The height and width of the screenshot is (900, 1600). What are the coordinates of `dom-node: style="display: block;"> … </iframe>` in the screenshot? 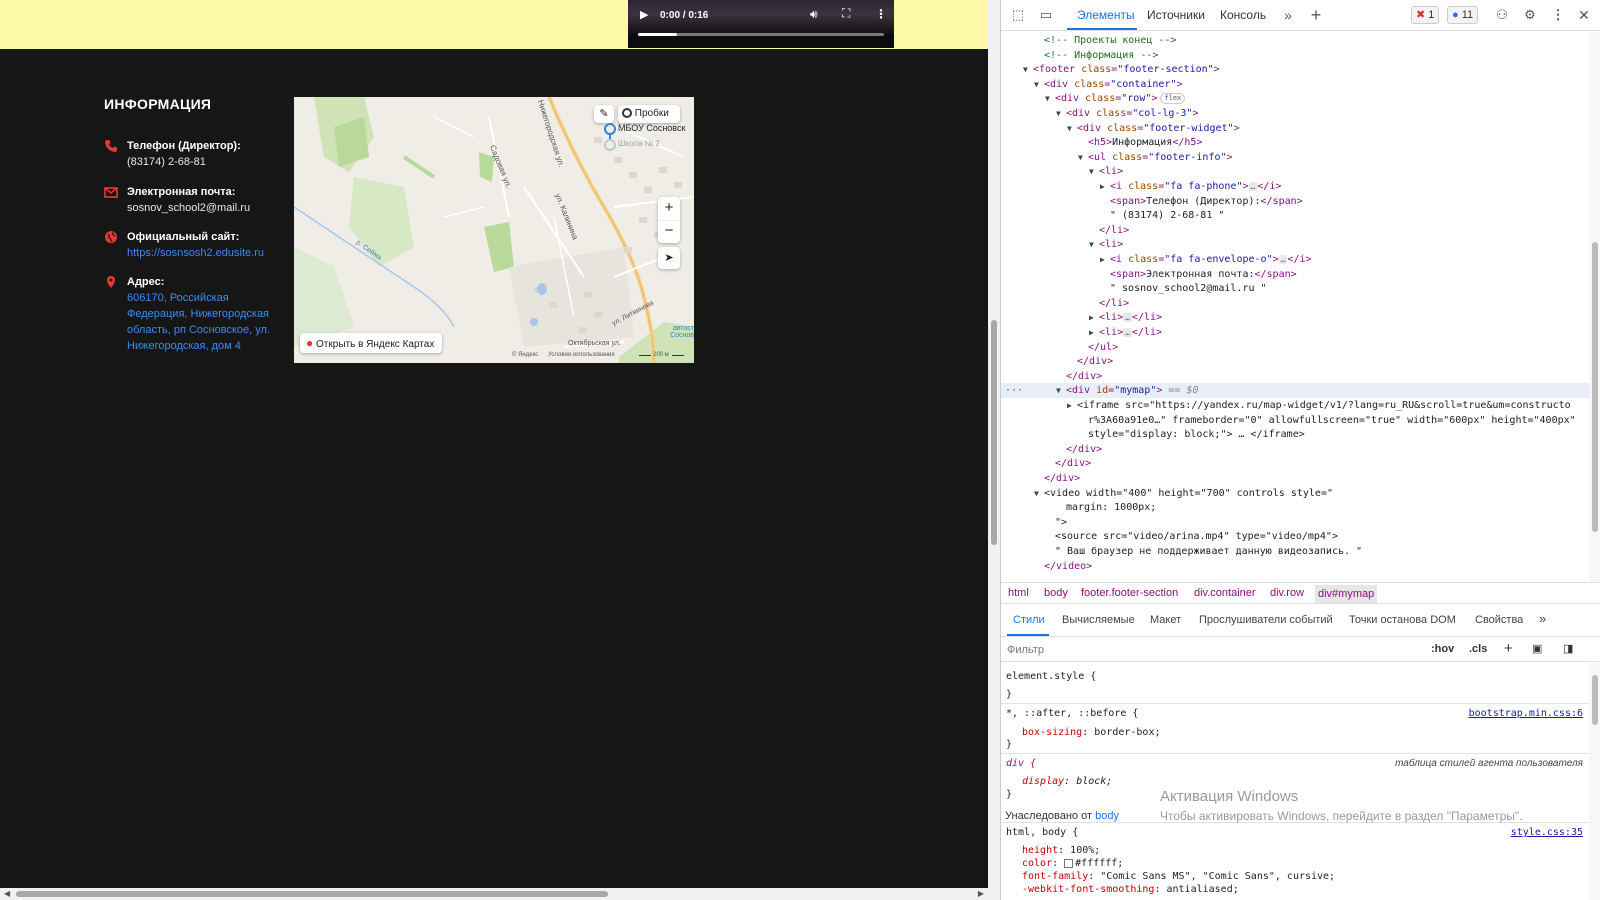 It's located at (1153, 434).